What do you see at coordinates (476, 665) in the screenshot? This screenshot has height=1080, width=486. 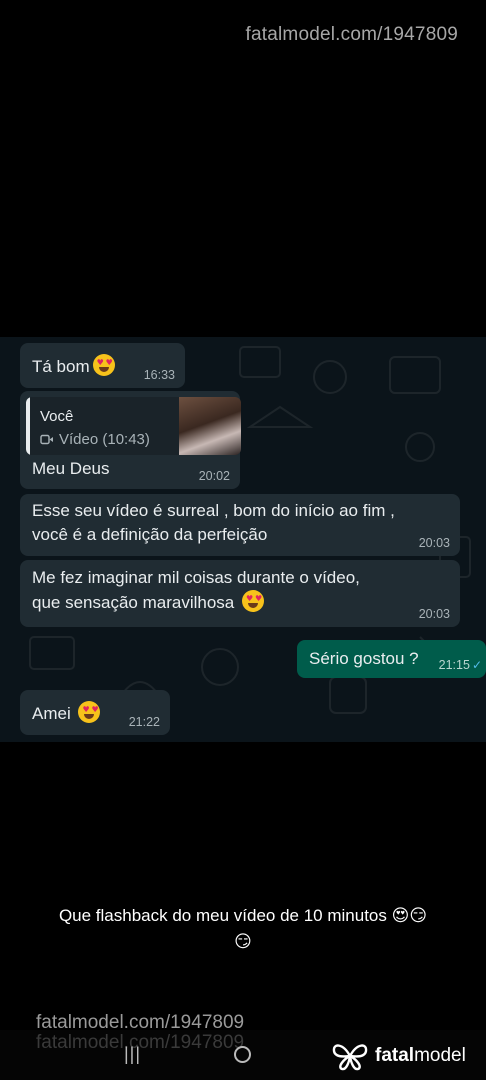 I see `double-check-icon: ✓` at bounding box center [476, 665].